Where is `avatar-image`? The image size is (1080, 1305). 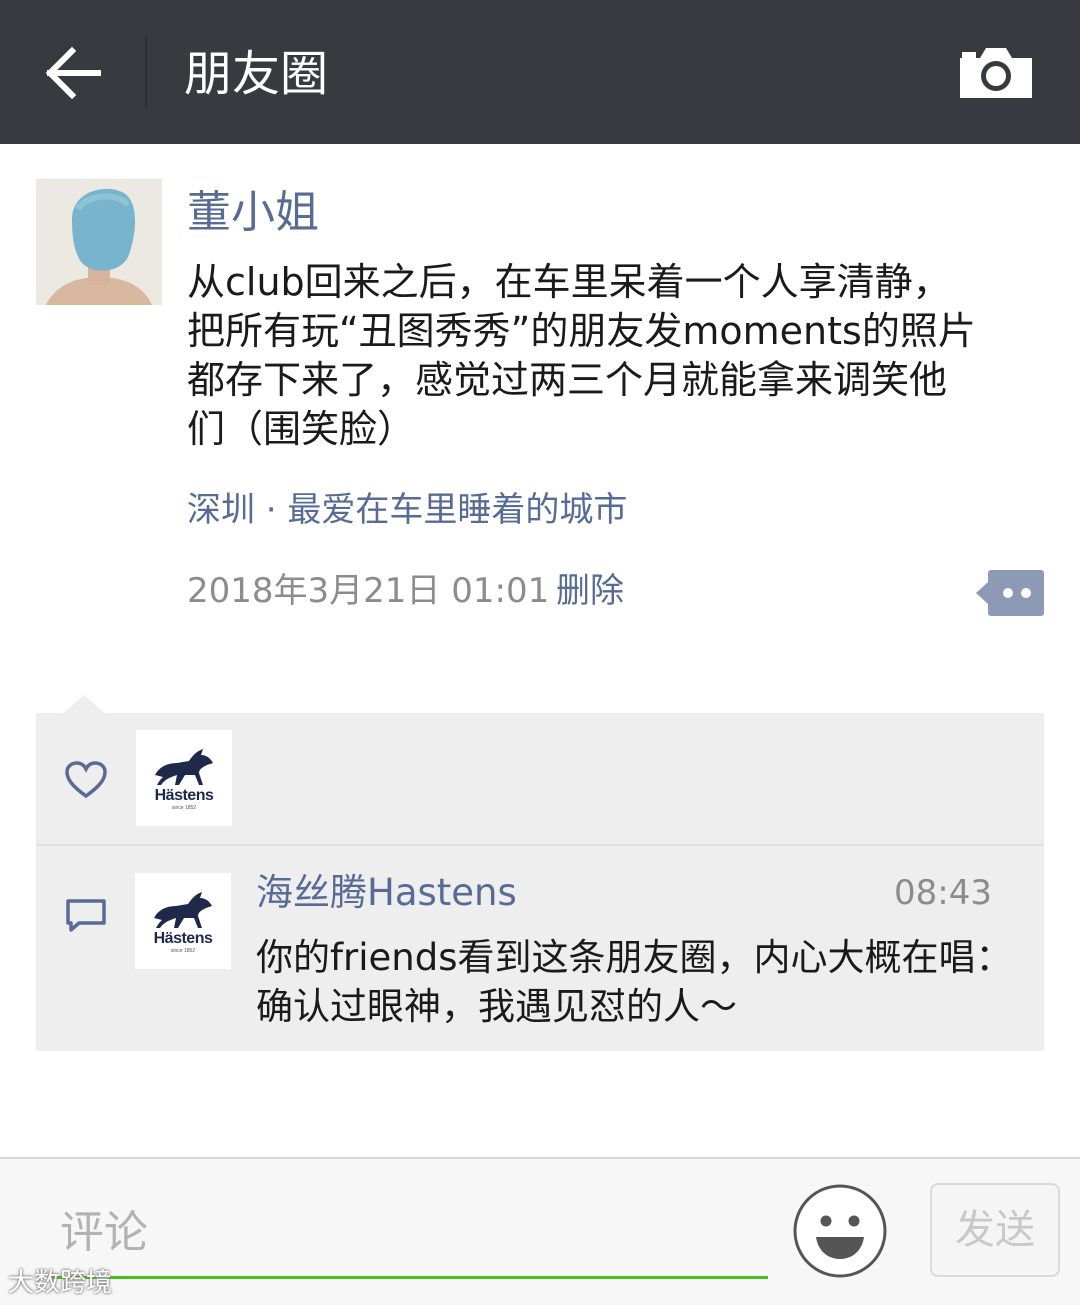
avatar-image is located at coordinates (99, 242).